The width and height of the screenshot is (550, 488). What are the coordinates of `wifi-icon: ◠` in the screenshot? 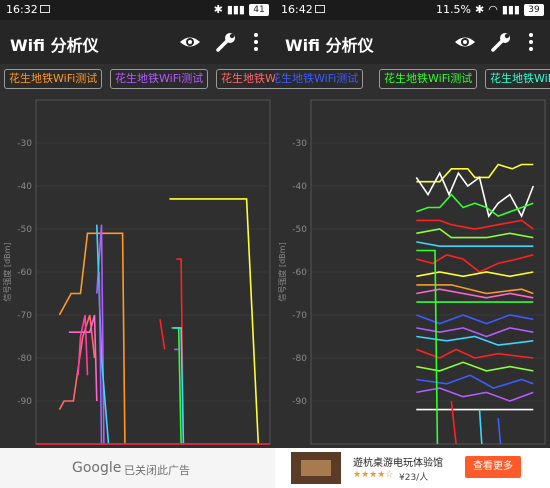 It's located at (493, 9).